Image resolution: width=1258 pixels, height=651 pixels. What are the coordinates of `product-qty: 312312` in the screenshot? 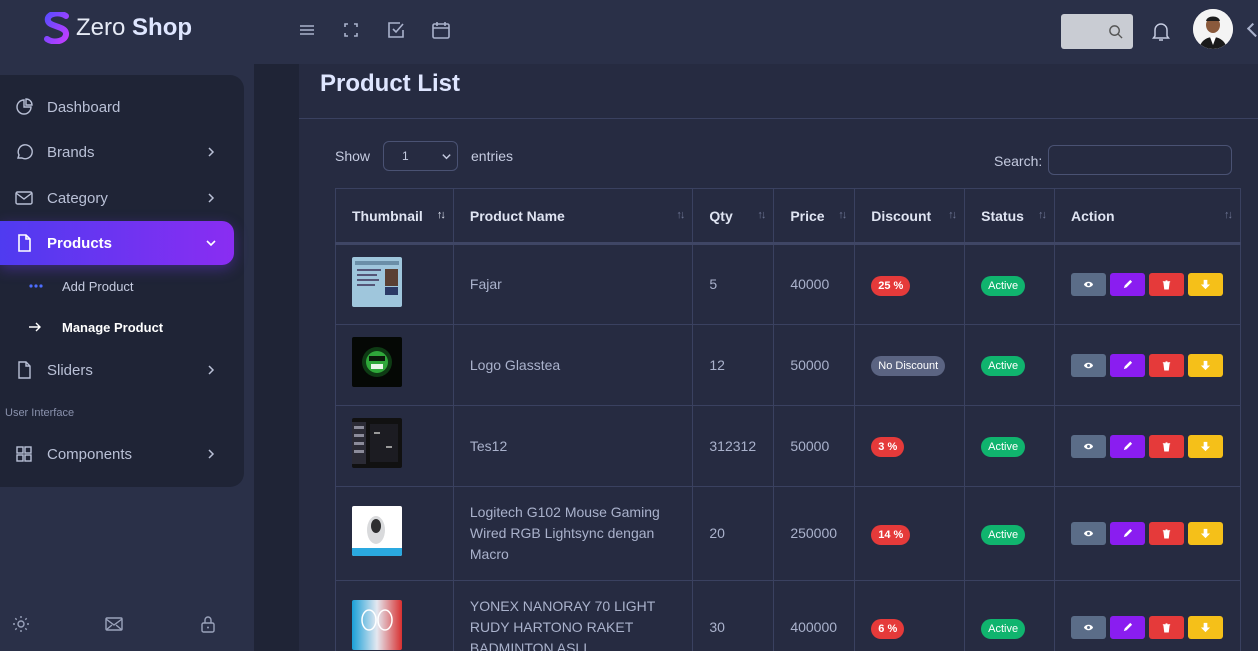 It's located at (733, 446).